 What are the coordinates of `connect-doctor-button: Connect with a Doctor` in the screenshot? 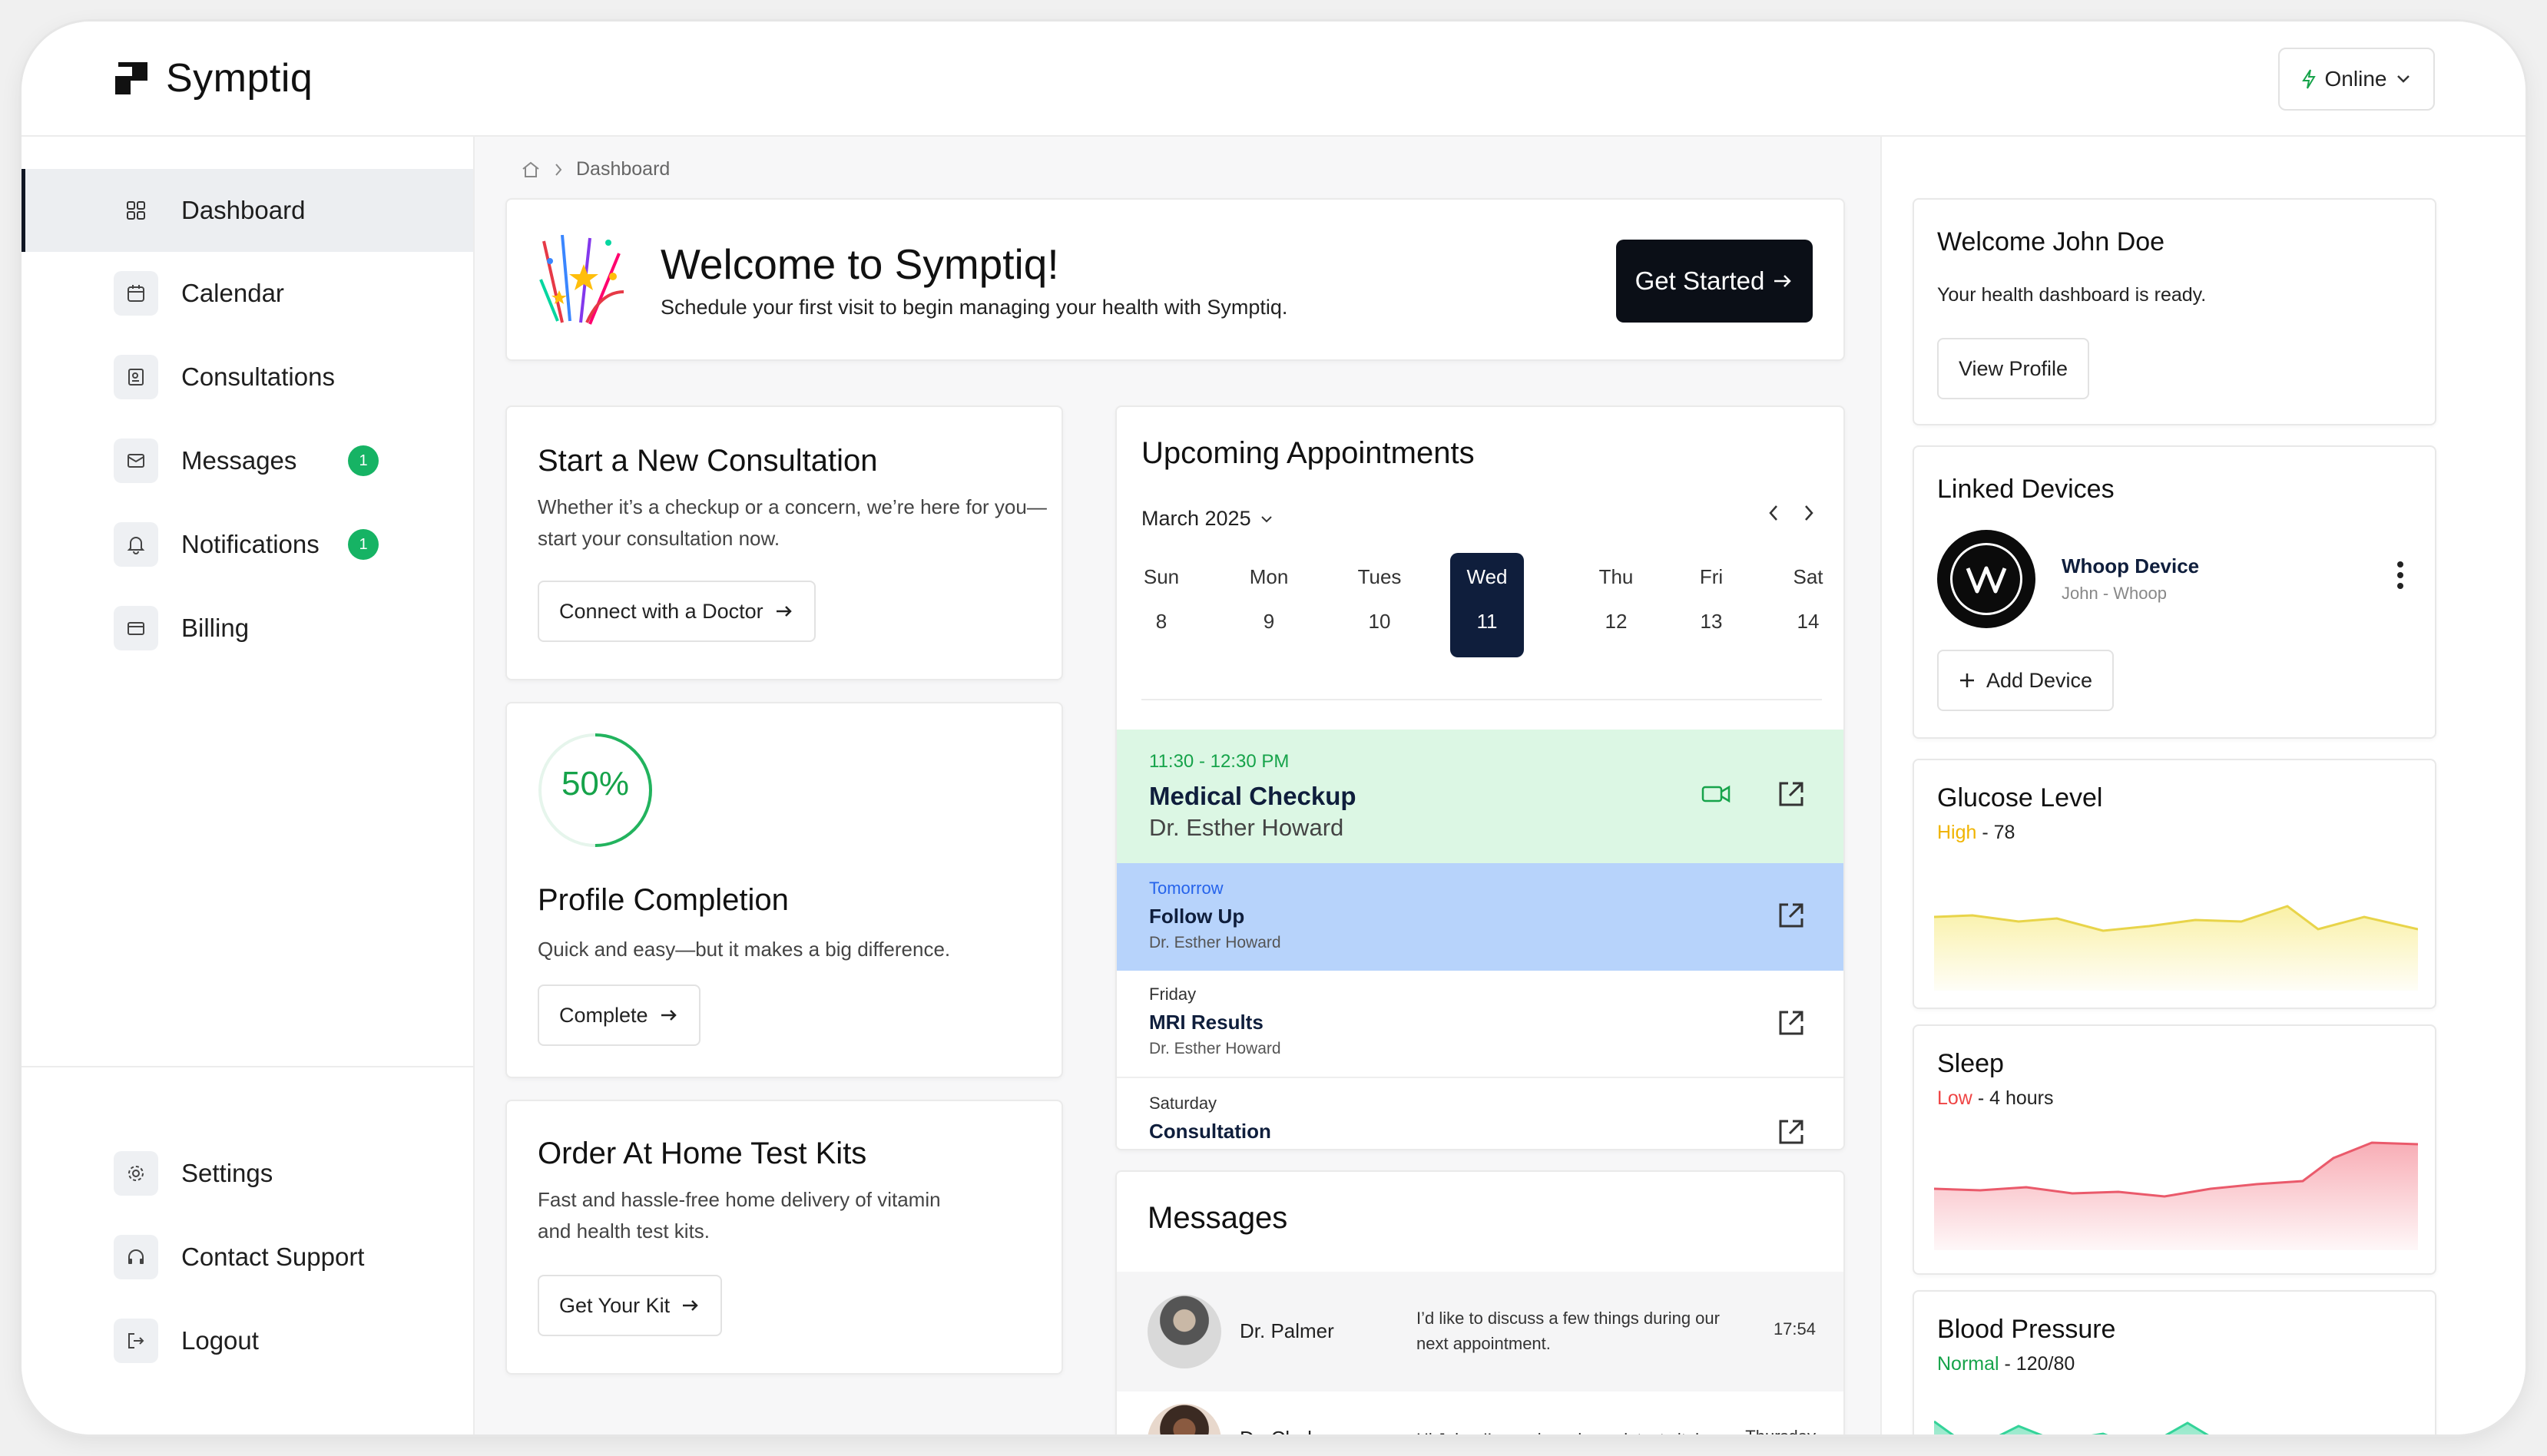 It's located at (677, 611).